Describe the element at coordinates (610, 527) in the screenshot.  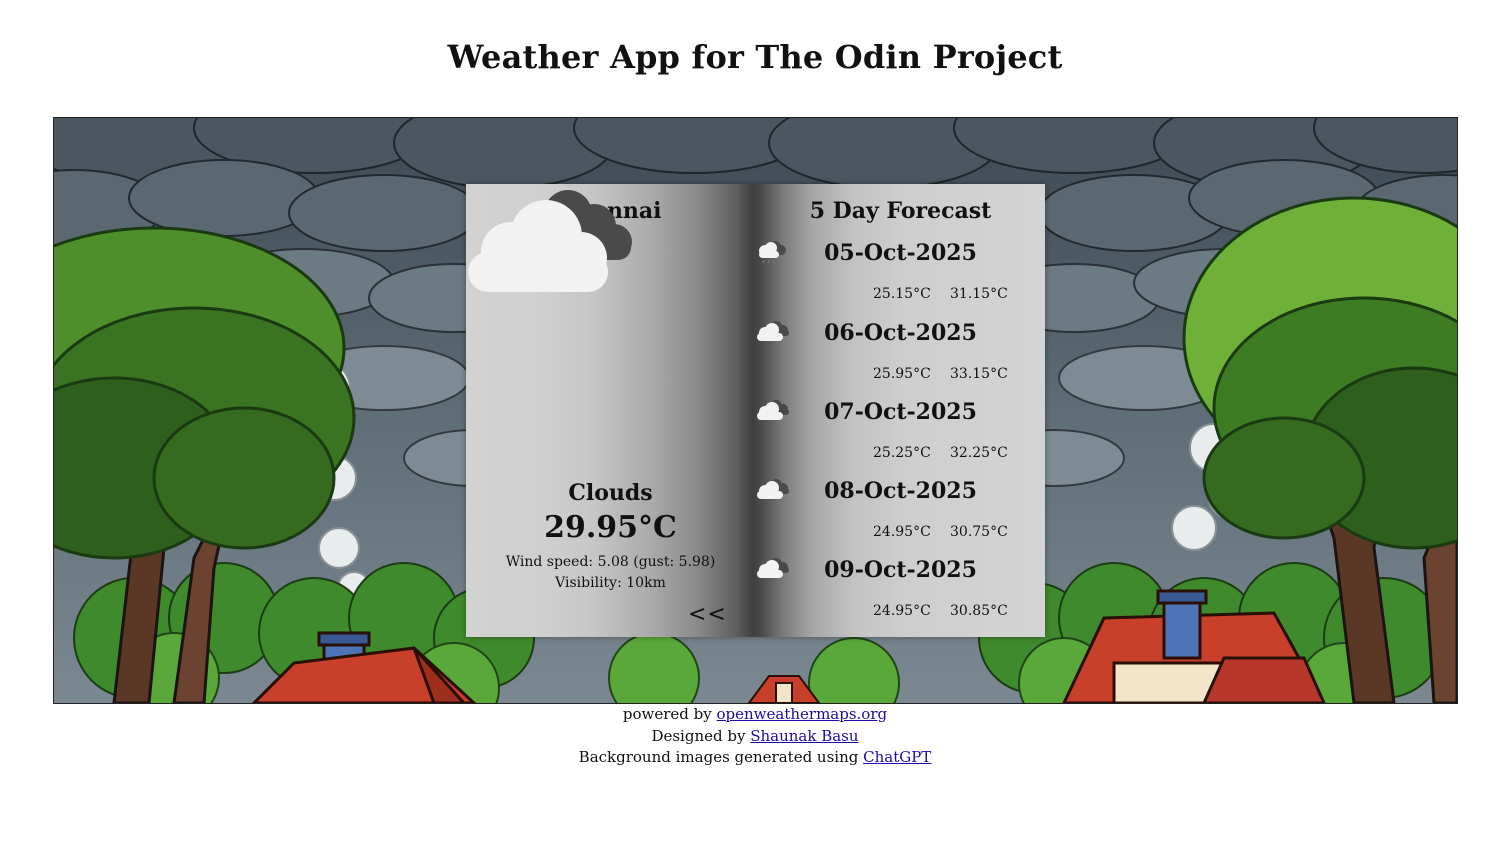
I see `current-temperature: 29.95°C` at that location.